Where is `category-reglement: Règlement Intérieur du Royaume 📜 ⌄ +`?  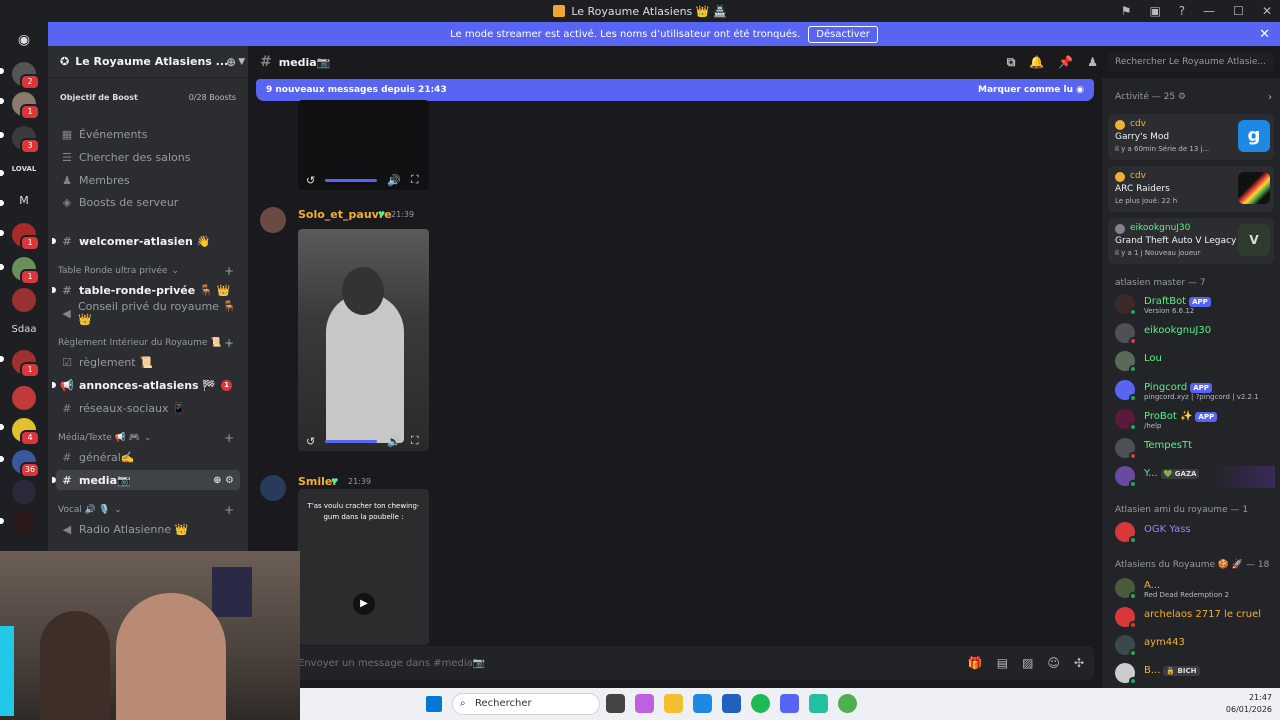 category-reglement: Règlement Intérieur du Royaume 📜 ⌄ + is located at coordinates (148, 343).